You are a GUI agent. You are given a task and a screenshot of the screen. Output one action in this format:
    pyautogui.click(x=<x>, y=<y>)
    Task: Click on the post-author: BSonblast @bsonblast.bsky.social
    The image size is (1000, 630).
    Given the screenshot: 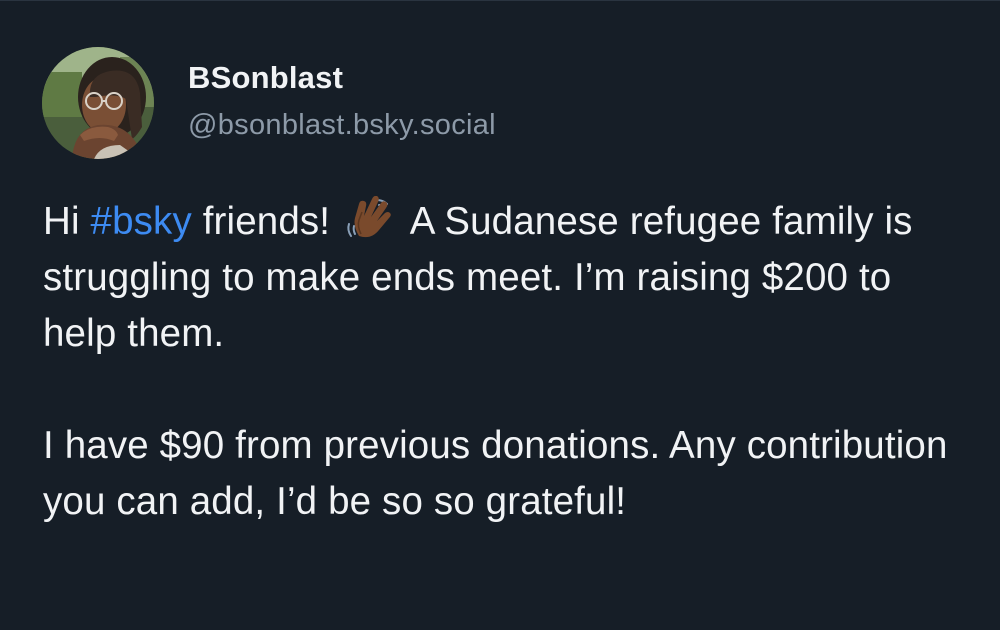 What is the action you would take?
    pyautogui.click(x=269, y=103)
    